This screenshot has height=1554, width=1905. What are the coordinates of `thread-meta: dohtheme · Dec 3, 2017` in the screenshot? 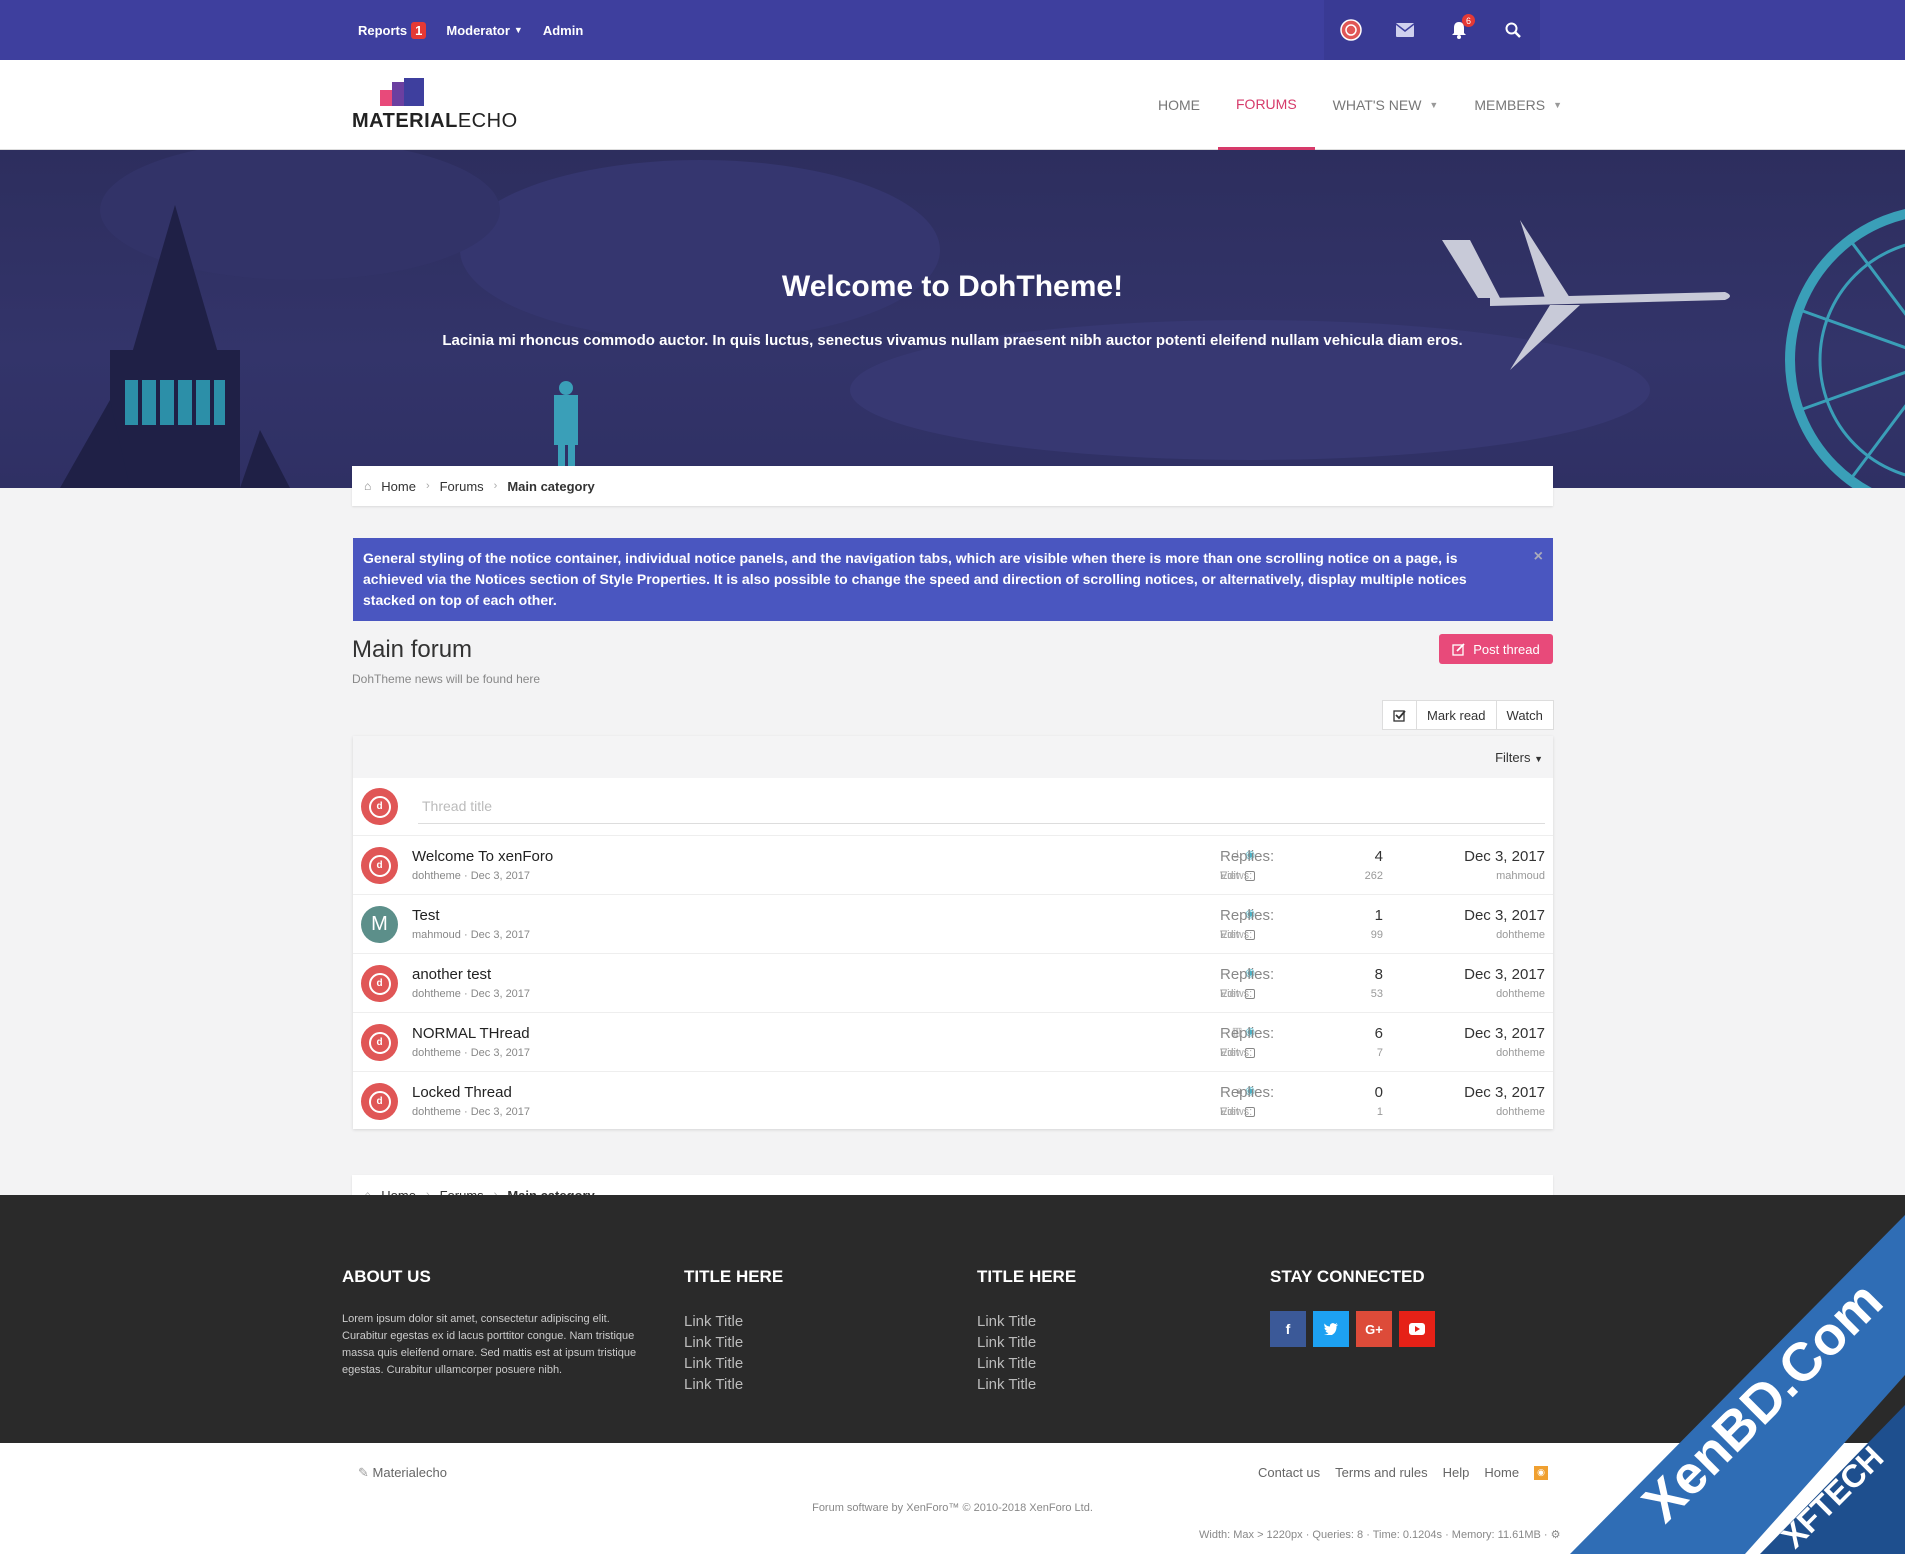 It's located at (471, 1053).